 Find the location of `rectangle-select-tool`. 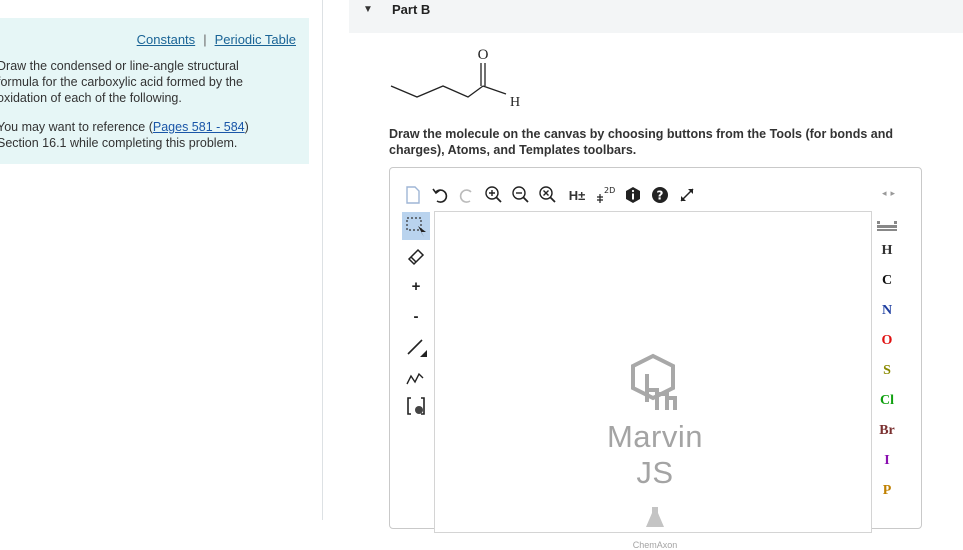

rectangle-select-tool is located at coordinates (416, 226).